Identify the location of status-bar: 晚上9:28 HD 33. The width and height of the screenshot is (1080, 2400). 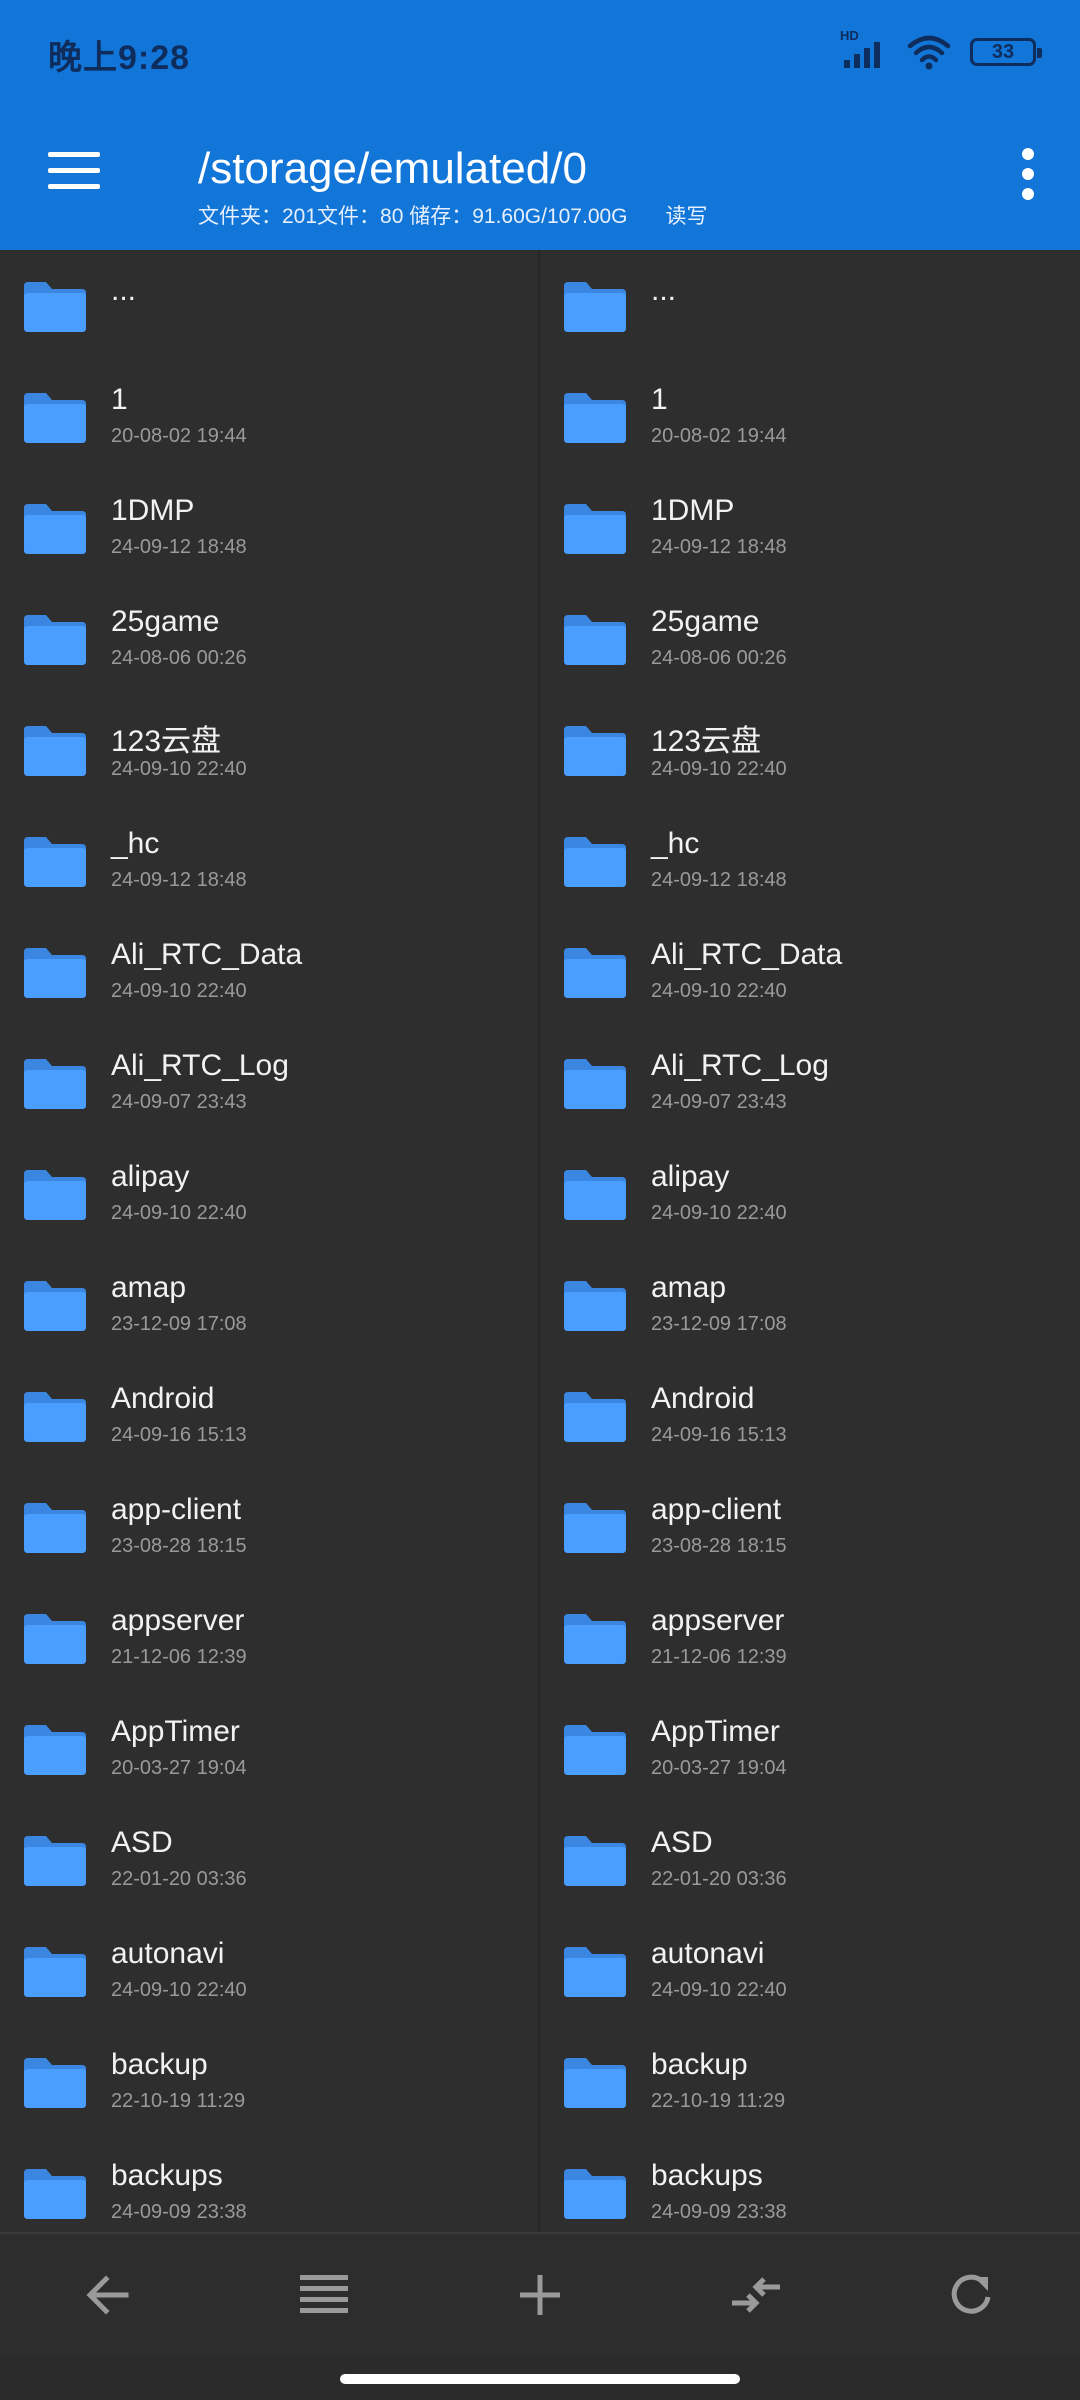
(540, 52).